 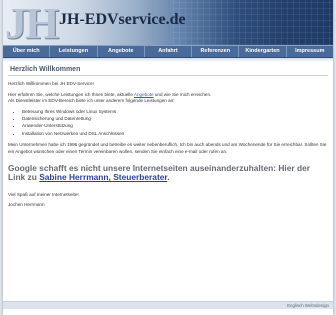 I want to click on page-title: Herzlich Willkommen, so click(x=168, y=71).